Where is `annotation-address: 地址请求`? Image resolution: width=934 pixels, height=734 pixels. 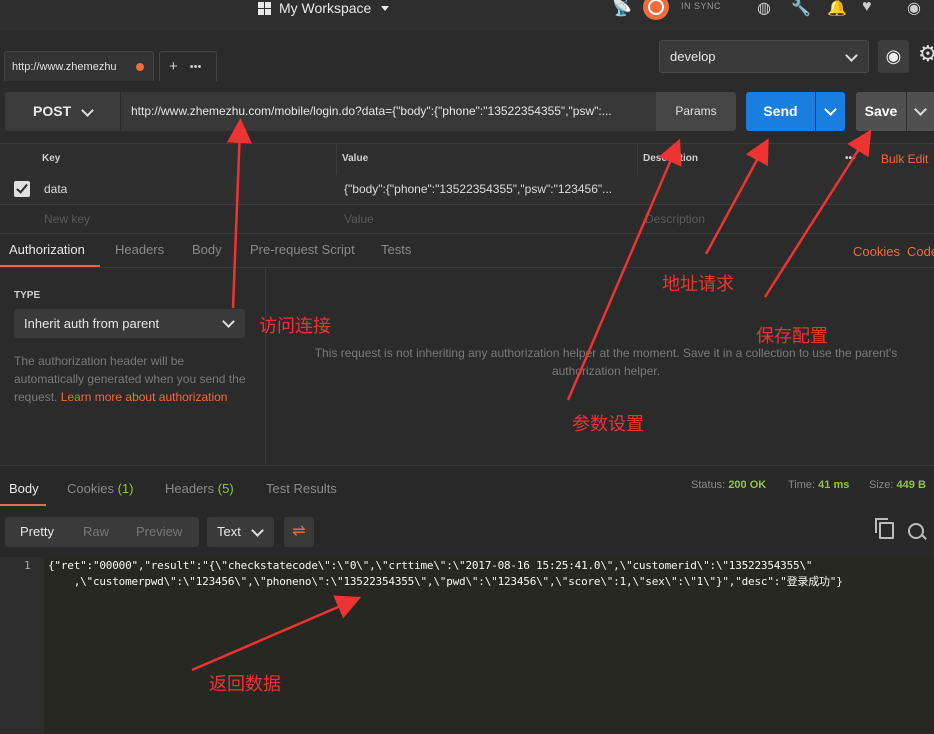
annotation-address: 地址请求 is located at coordinates (698, 284).